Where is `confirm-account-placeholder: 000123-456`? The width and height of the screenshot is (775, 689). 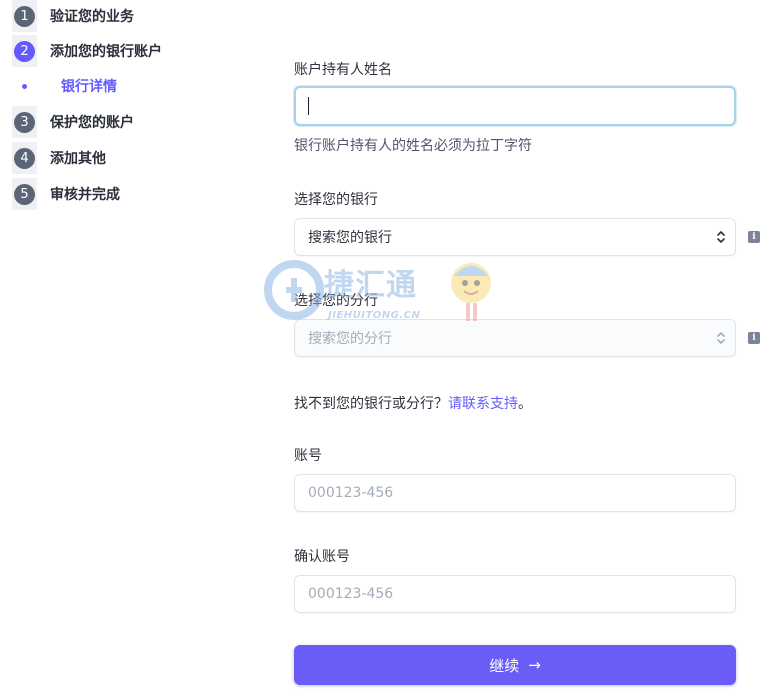 confirm-account-placeholder: 000123-456 is located at coordinates (351, 594).